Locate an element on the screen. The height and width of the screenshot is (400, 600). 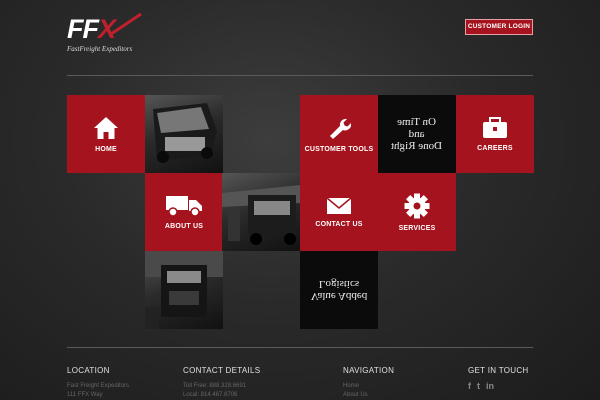
footer-navigation: NAVIGATION Home About Us is located at coordinates (368, 383).